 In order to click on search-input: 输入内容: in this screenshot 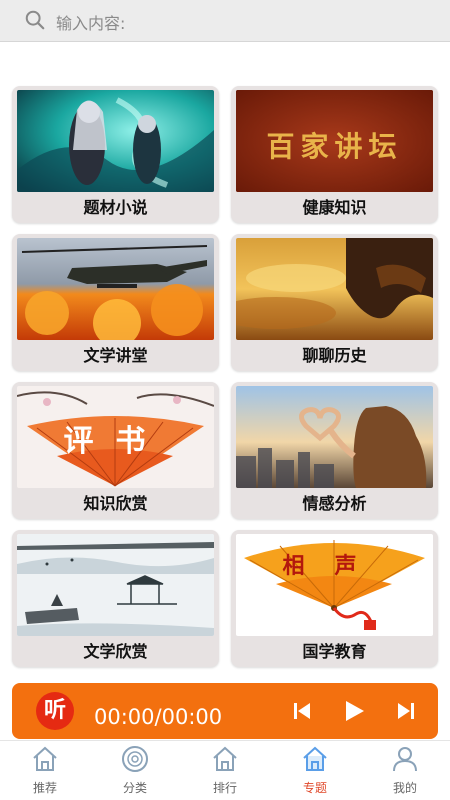, I will do `click(90, 22)`.